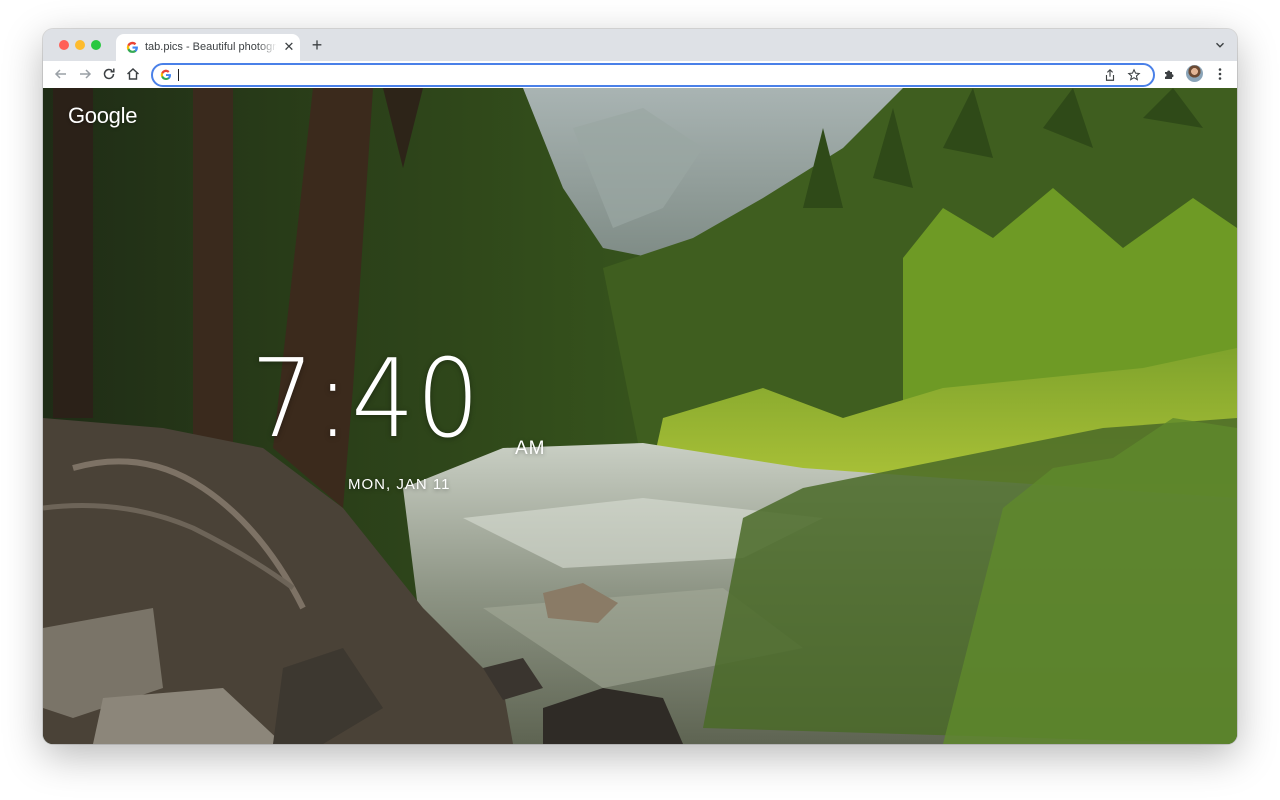 This screenshot has height=800, width=1280. Describe the element at coordinates (640, 45) in the screenshot. I see `tab-strip: tab.pics - Beautiful photographs ✕ +` at that location.